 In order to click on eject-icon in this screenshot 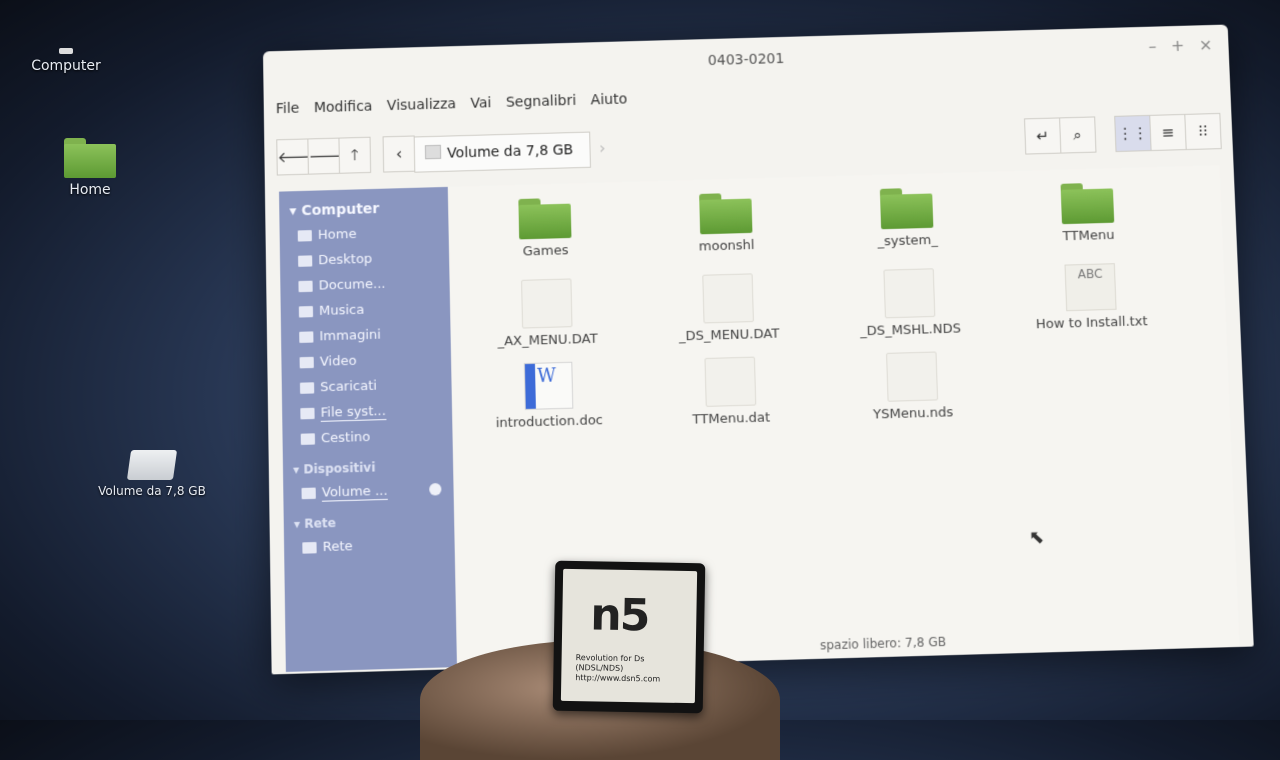, I will do `click(435, 489)`.